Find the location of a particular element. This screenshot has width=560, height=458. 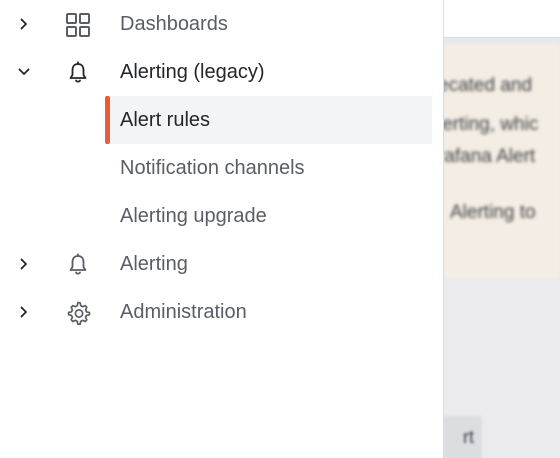

nav-item-alerting-legacy: Alerting (legacy) is located at coordinates (222, 72).